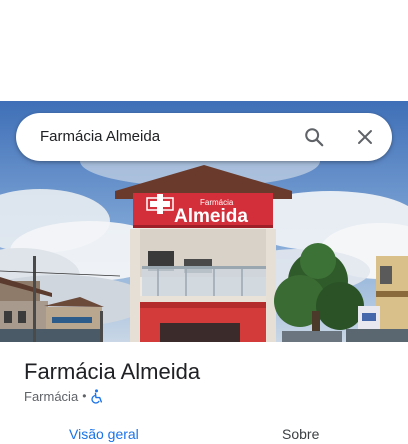 The width and height of the screenshot is (408, 444). I want to click on place-category: Farmácia, so click(51, 396).